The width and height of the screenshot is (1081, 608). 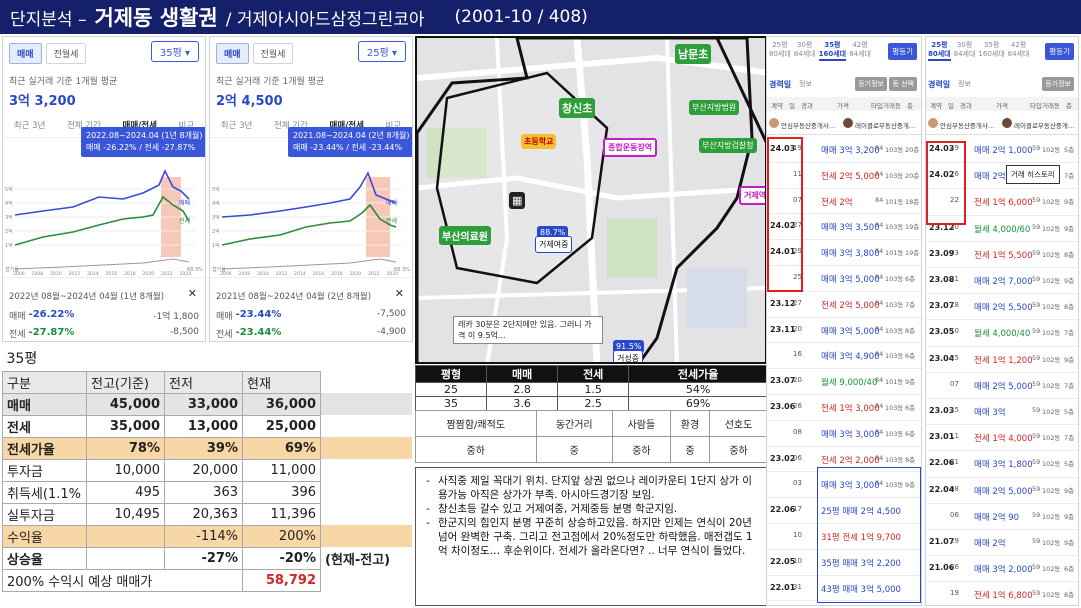 I want to click on transaction-row: 21.07 29 매매 2억 59 102동 9층, so click(x=1002, y=543).